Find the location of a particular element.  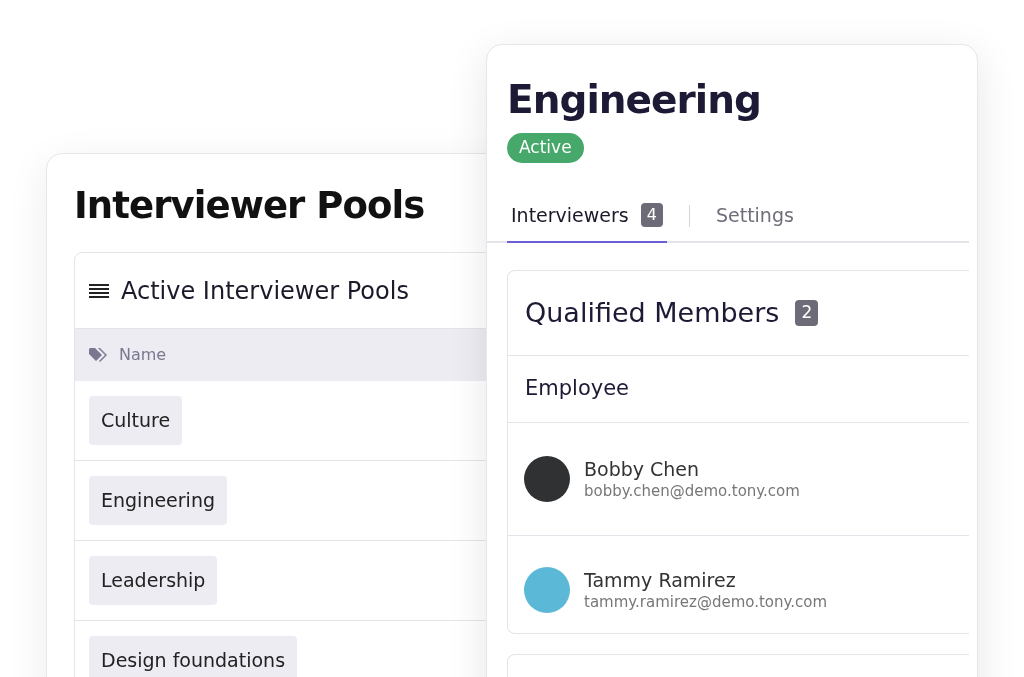

member-email: tammy.ramirez@demo.tony.com is located at coordinates (706, 601).